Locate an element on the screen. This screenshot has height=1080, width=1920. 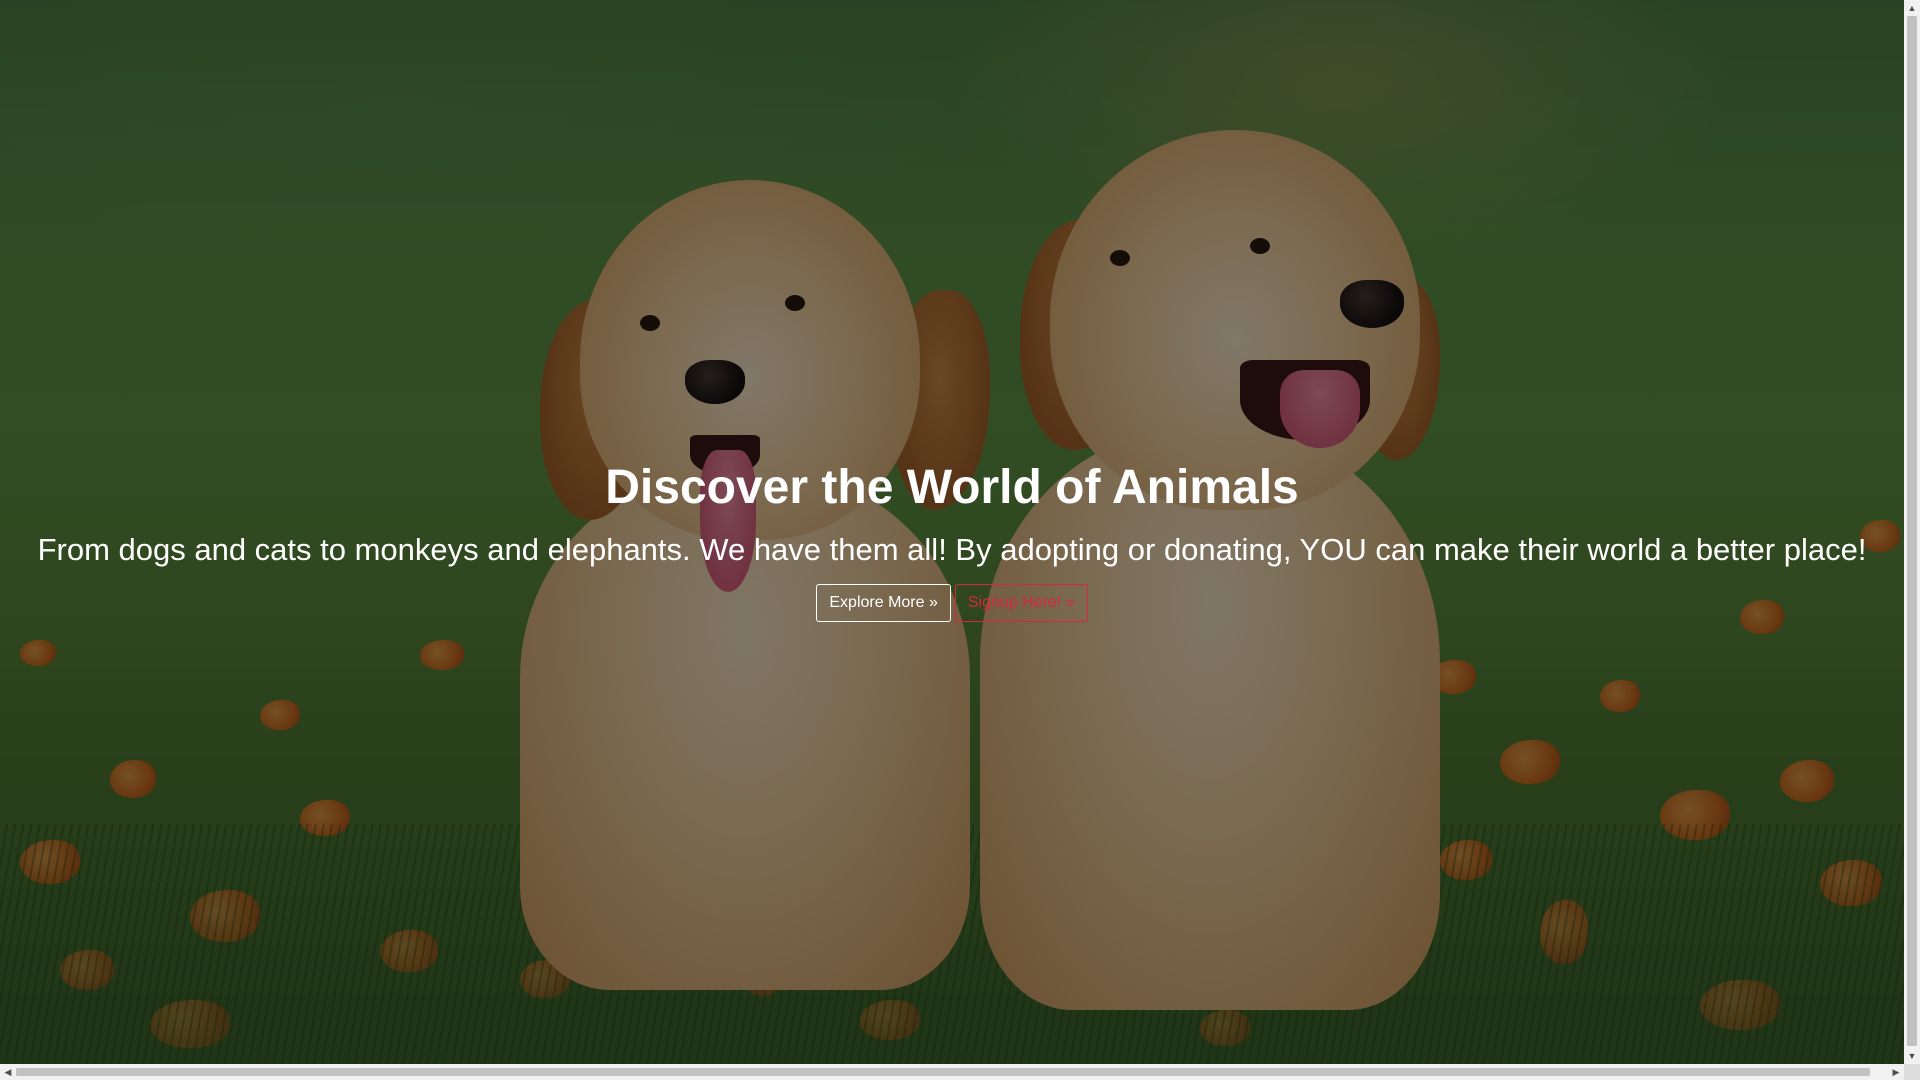
scrollbar-corner is located at coordinates (1912, 1072).